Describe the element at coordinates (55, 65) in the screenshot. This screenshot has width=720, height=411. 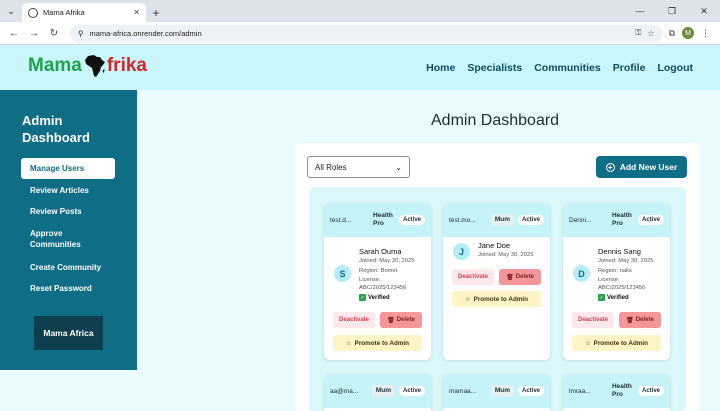
I see `logo-text-mama: Mama` at that location.